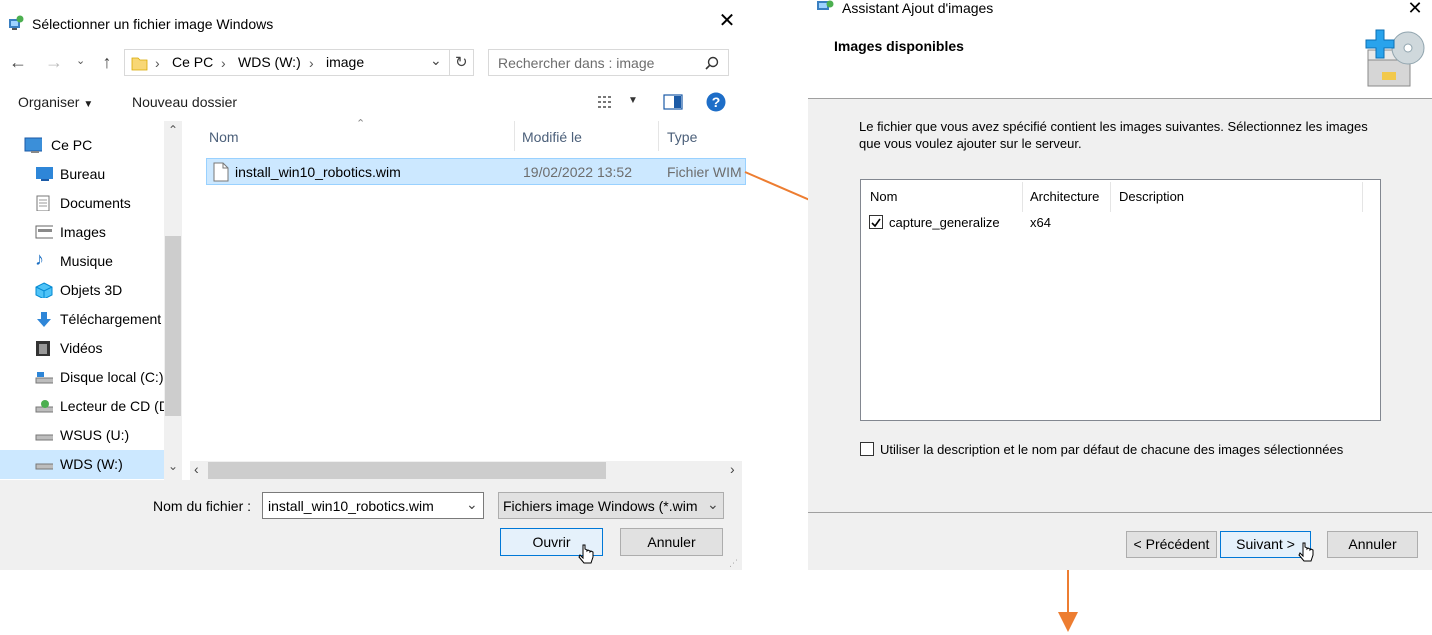 This screenshot has height=635, width=1432. What do you see at coordinates (1040, 222) in the screenshot?
I see `image-architecture: x64` at bounding box center [1040, 222].